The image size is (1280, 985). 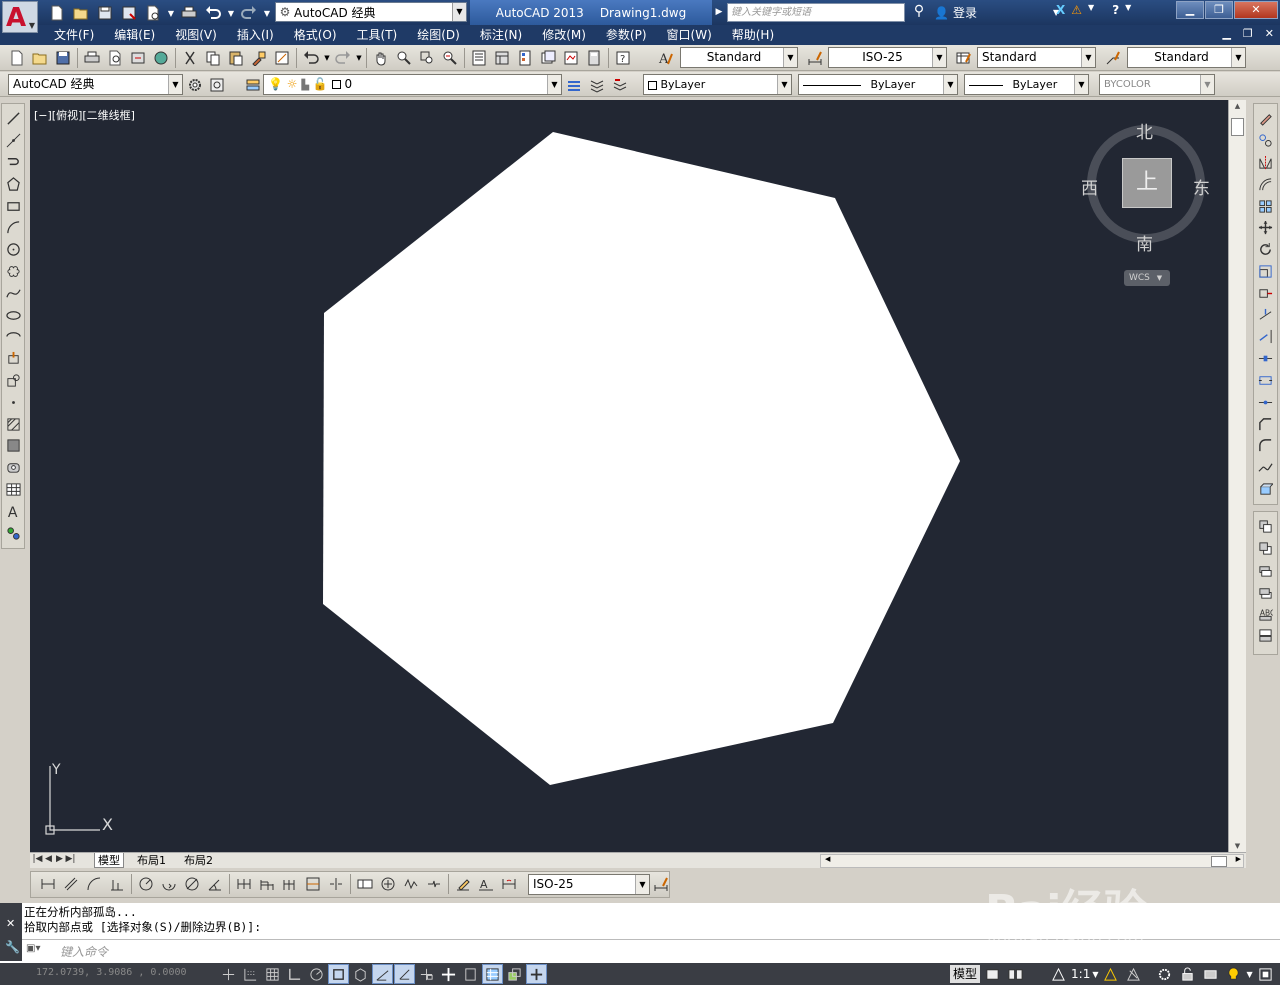 I want to click on fillet-icon, so click(x=1266, y=446).